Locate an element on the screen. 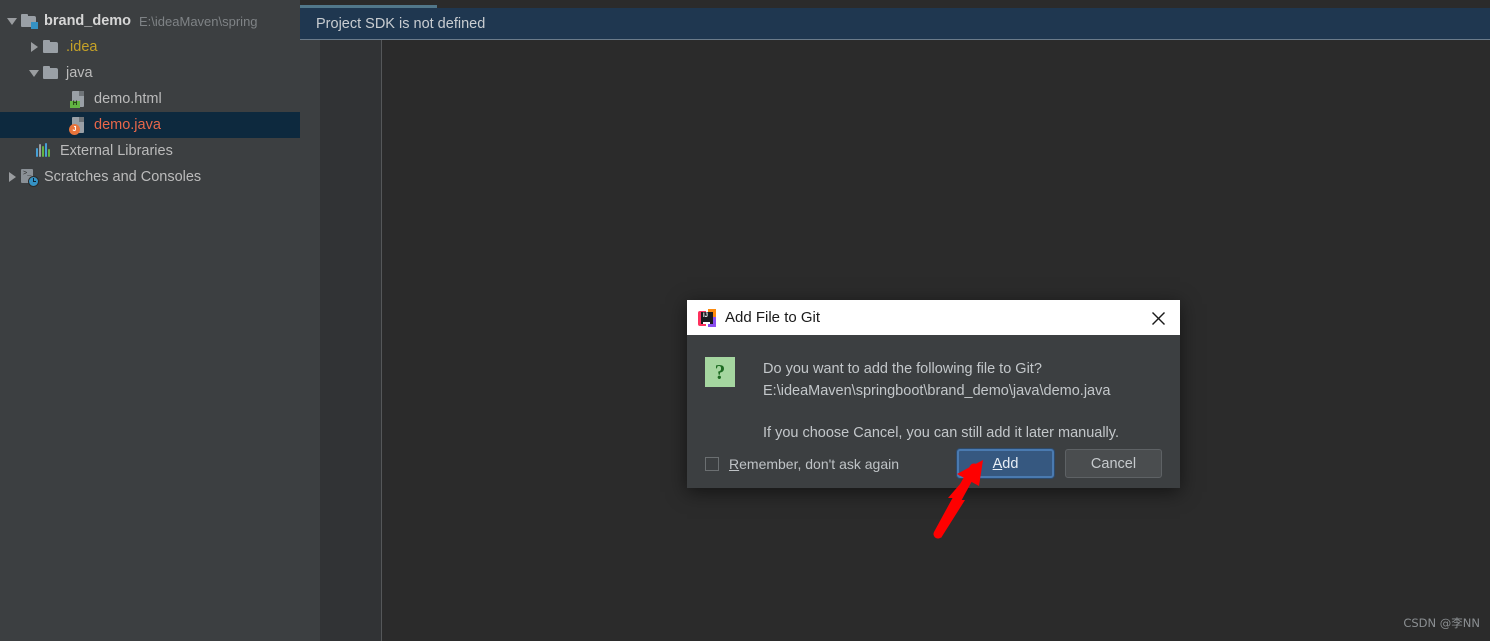  tree-item-label: Scratches and Consoles is located at coordinates (123, 177).